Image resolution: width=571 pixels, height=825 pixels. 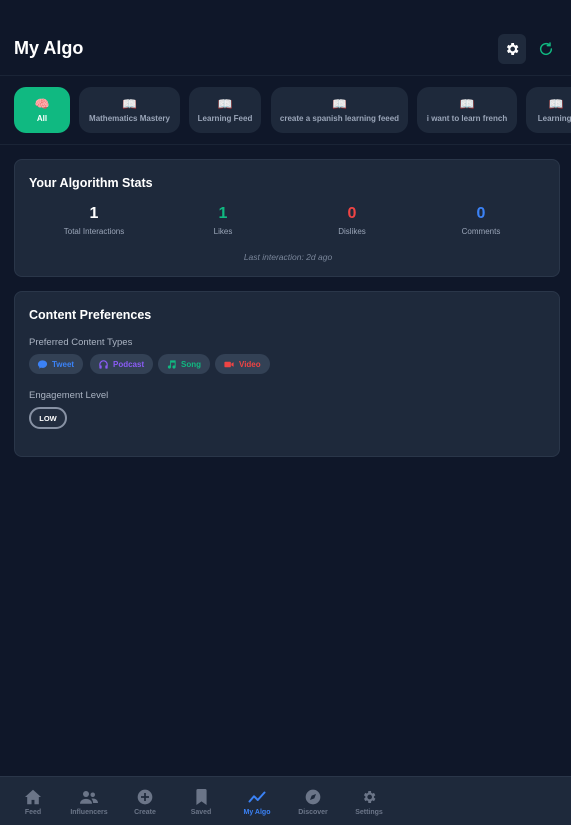 What do you see at coordinates (91, 183) in the screenshot?
I see `stats-title: Your Algorithm Stats` at bounding box center [91, 183].